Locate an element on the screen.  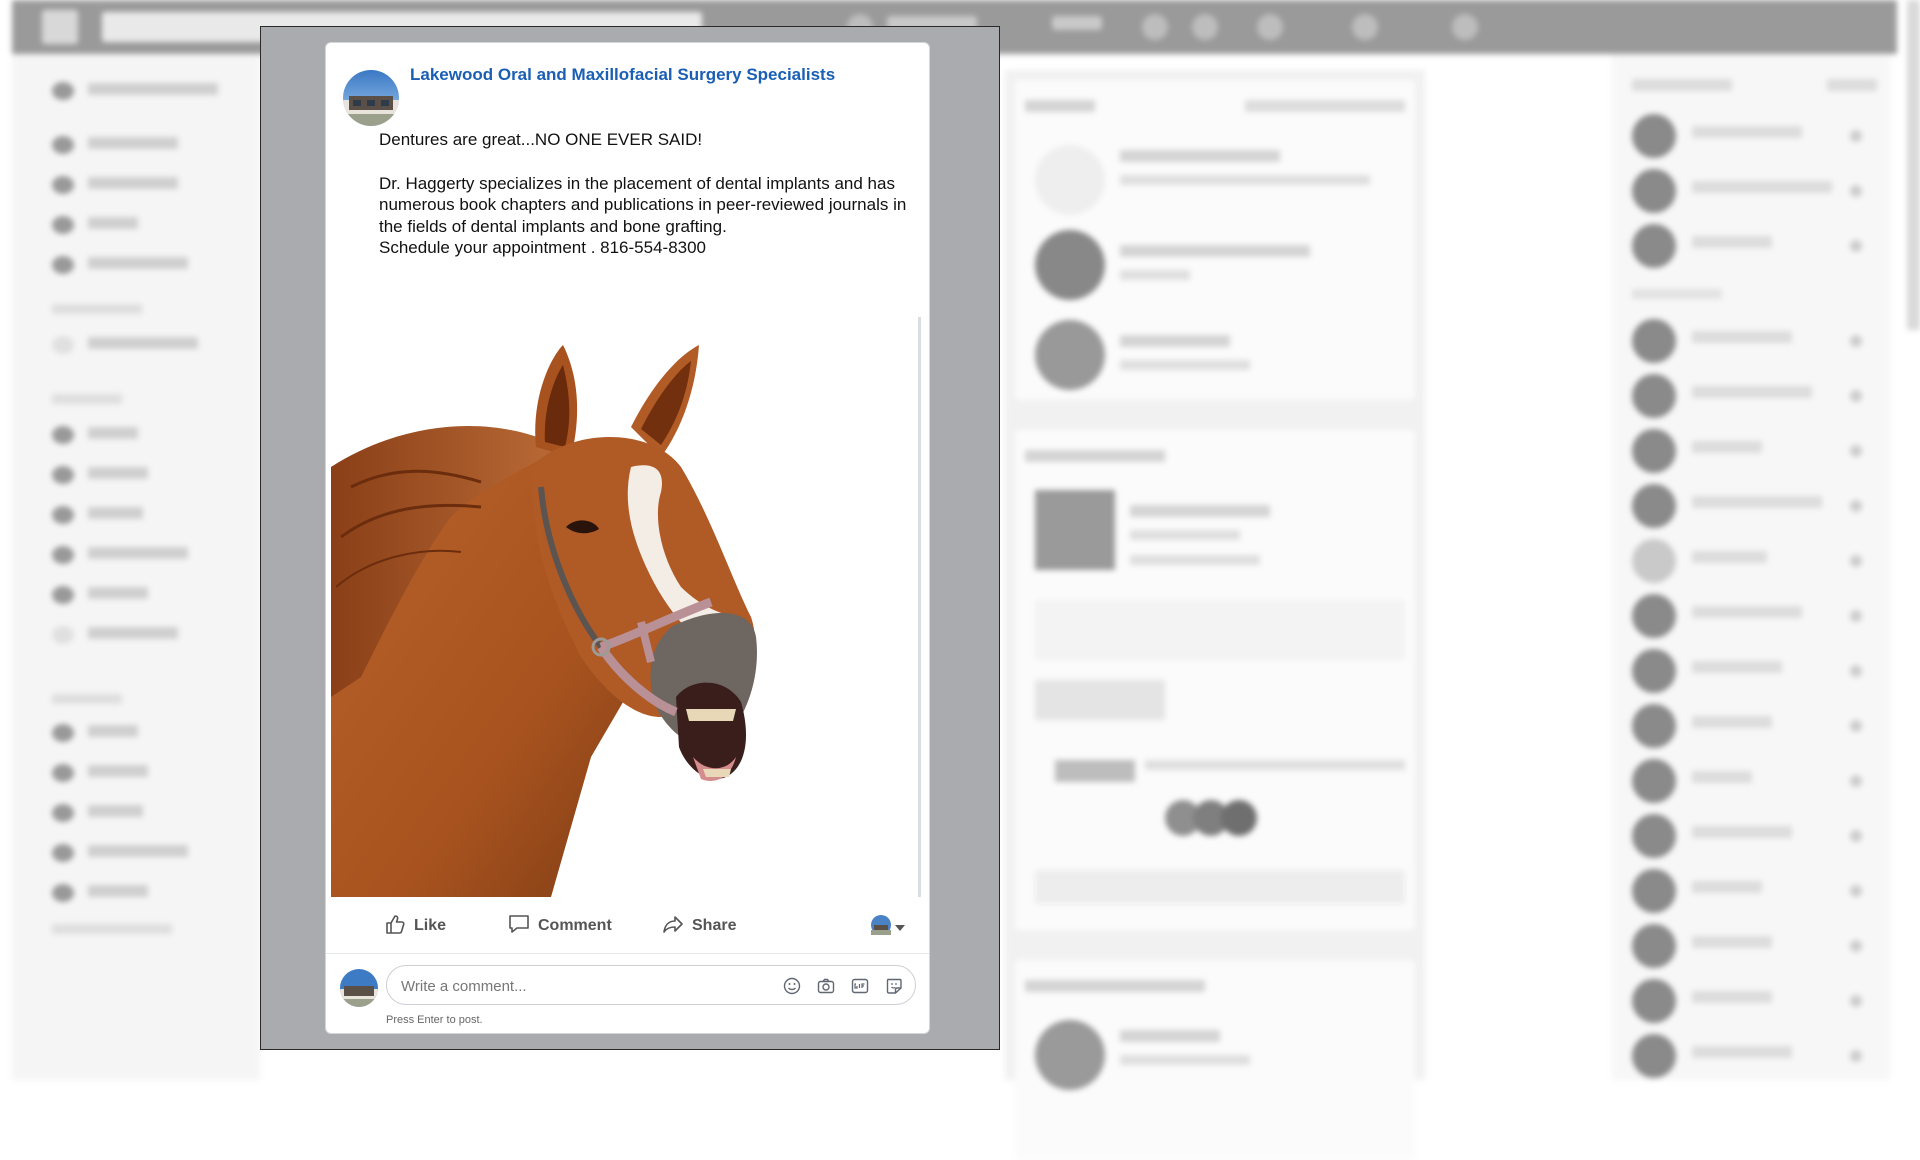
left-sidebar is located at coordinates (136, 567).